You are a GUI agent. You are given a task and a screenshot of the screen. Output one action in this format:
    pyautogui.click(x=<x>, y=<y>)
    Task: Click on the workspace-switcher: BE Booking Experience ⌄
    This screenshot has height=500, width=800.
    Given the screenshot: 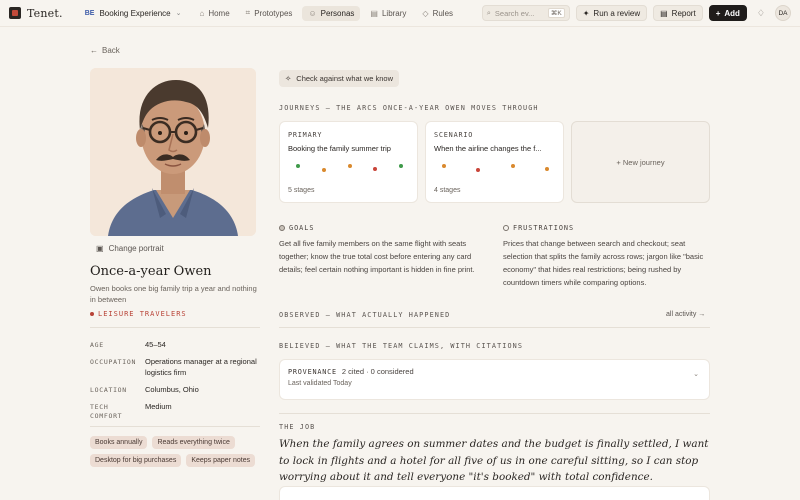 What is the action you would take?
    pyautogui.click(x=133, y=13)
    